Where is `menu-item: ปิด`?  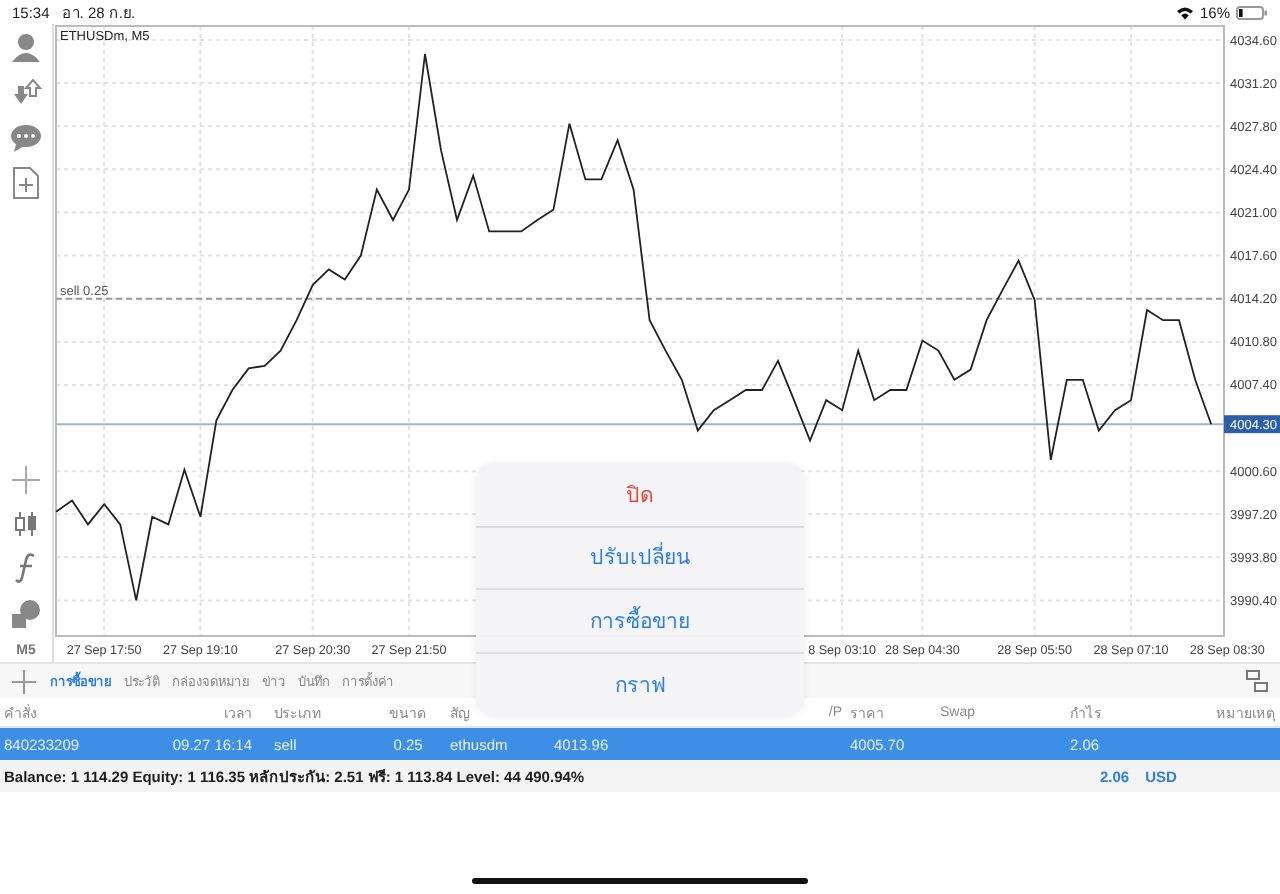 menu-item: ปิด is located at coordinates (640, 495).